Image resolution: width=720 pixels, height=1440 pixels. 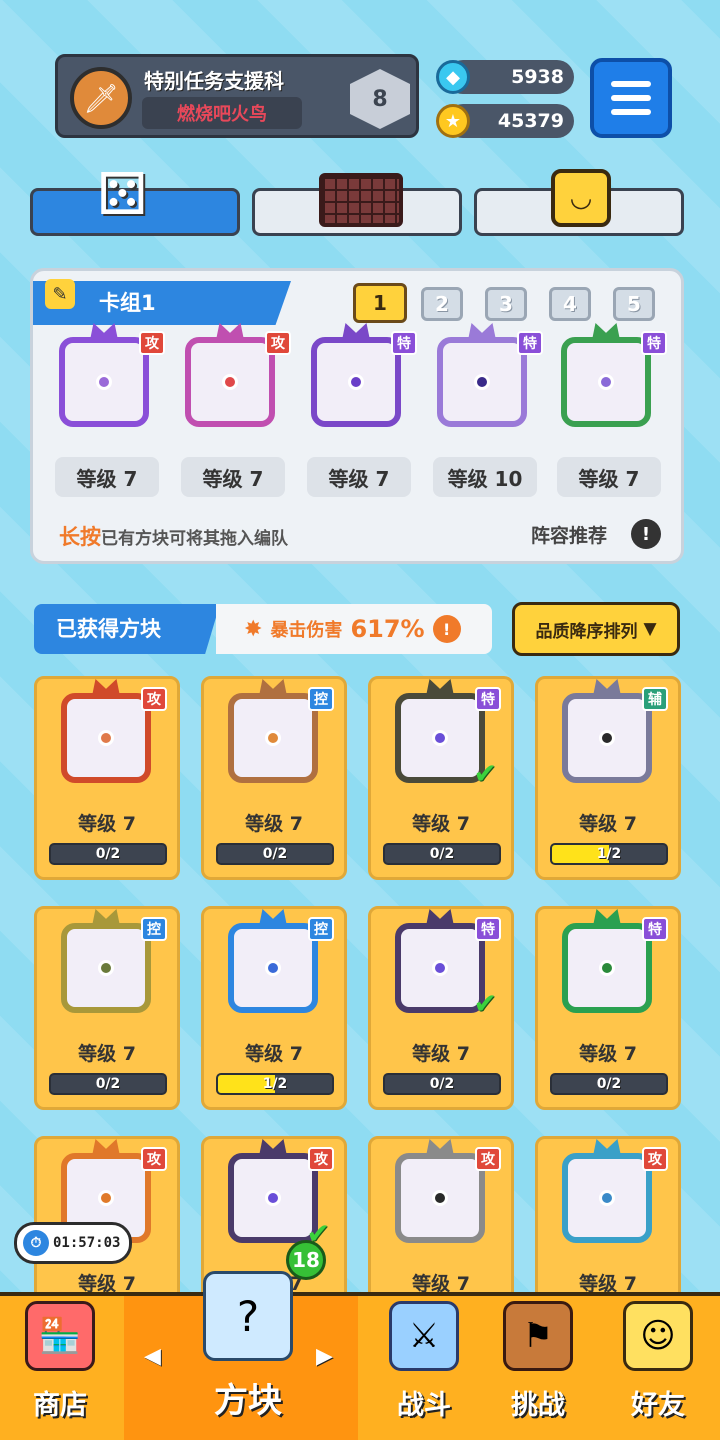 I want to click on deck-dice-4: 特, so click(x=611, y=377).